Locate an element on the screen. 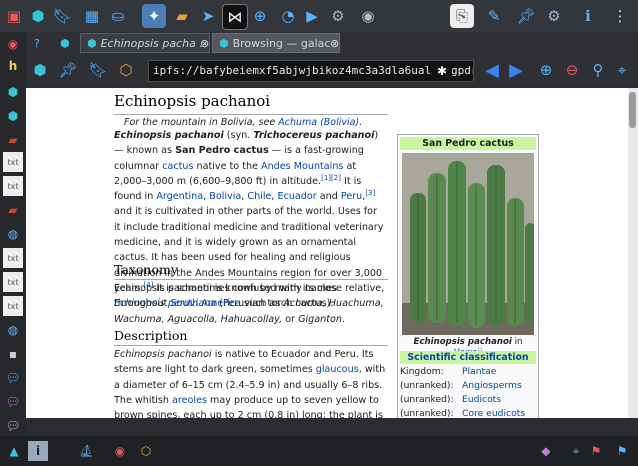 This screenshot has height=466, width=638. hatnote-text: For the mountain in Bolivia, see is located at coordinates (201, 122).